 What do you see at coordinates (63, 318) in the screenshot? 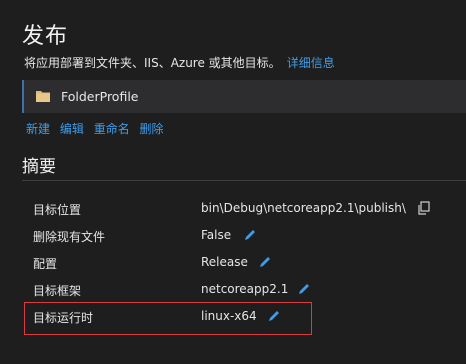
I see `row-label: 目标运行时` at bounding box center [63, 318].